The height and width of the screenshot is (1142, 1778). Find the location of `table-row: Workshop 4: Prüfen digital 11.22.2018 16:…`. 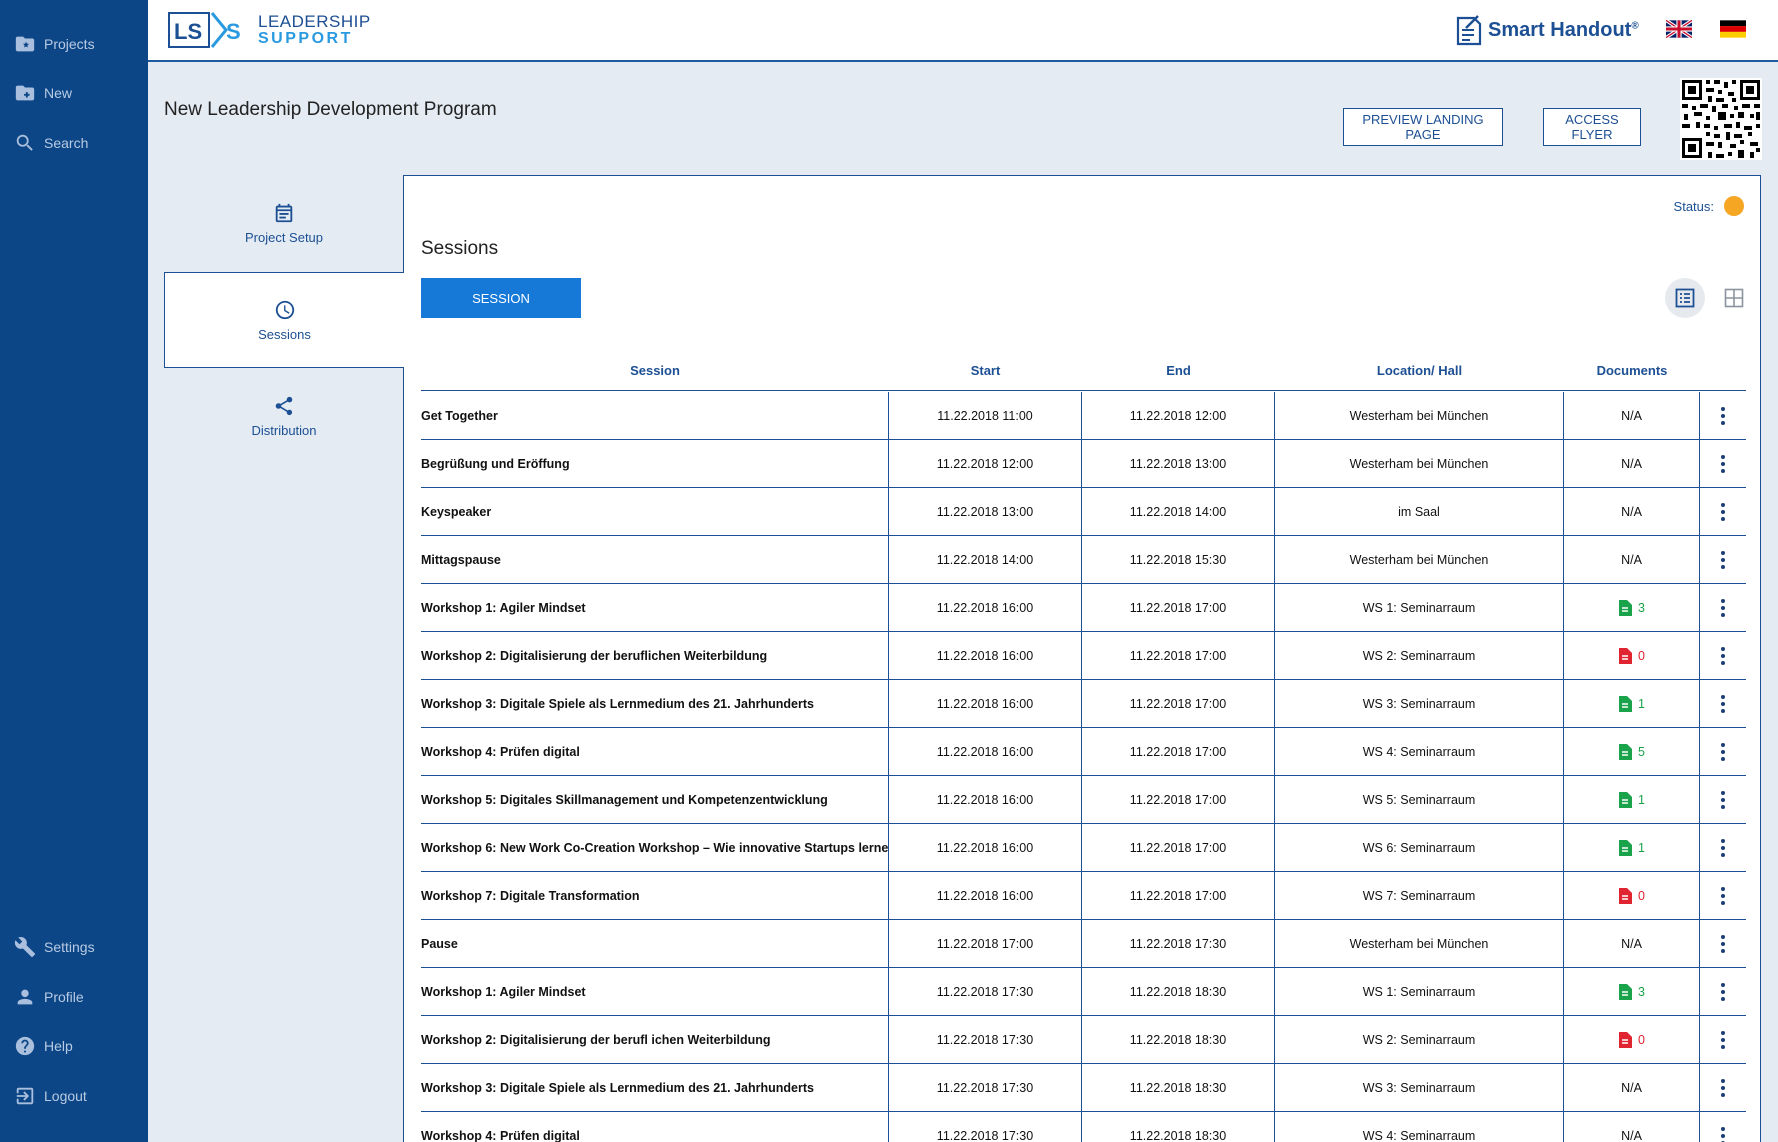

table-row: Workshop 4: Prüfen digital 11.22.2018 16:… is located at coordinates (1083, 752).